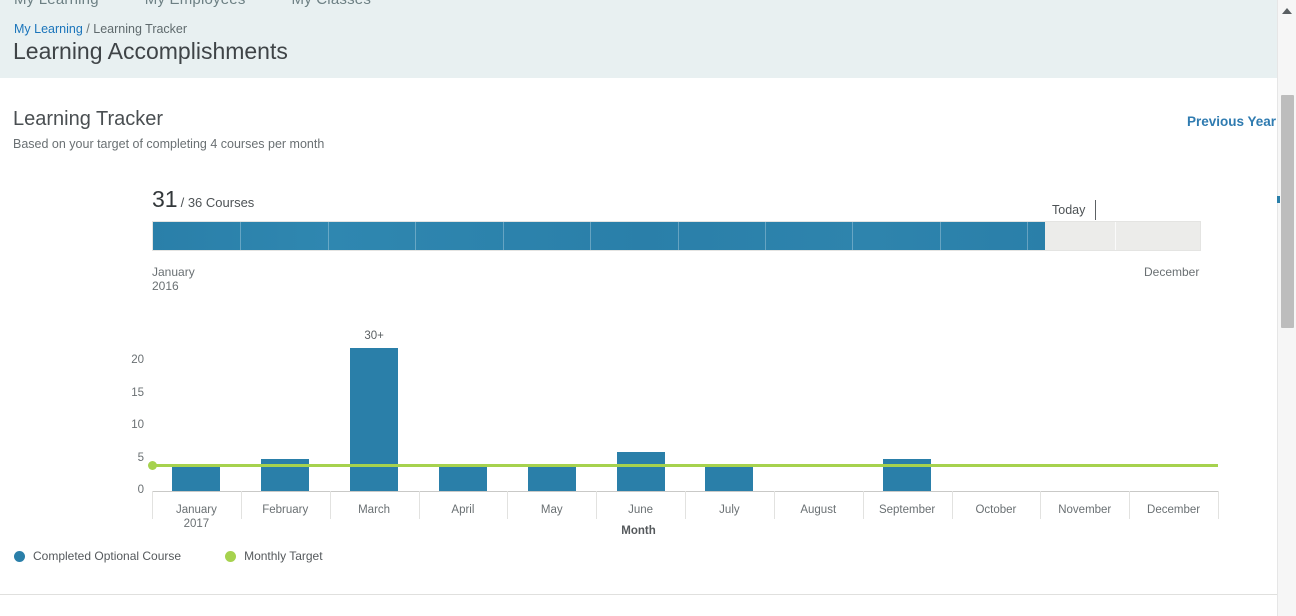 This screenshot has width=1296, height=616. What do you see at coordinates (283, 556) in the screenshot?
I see `legend-label-target: Monthly Target` at bounding box center [283, 556].